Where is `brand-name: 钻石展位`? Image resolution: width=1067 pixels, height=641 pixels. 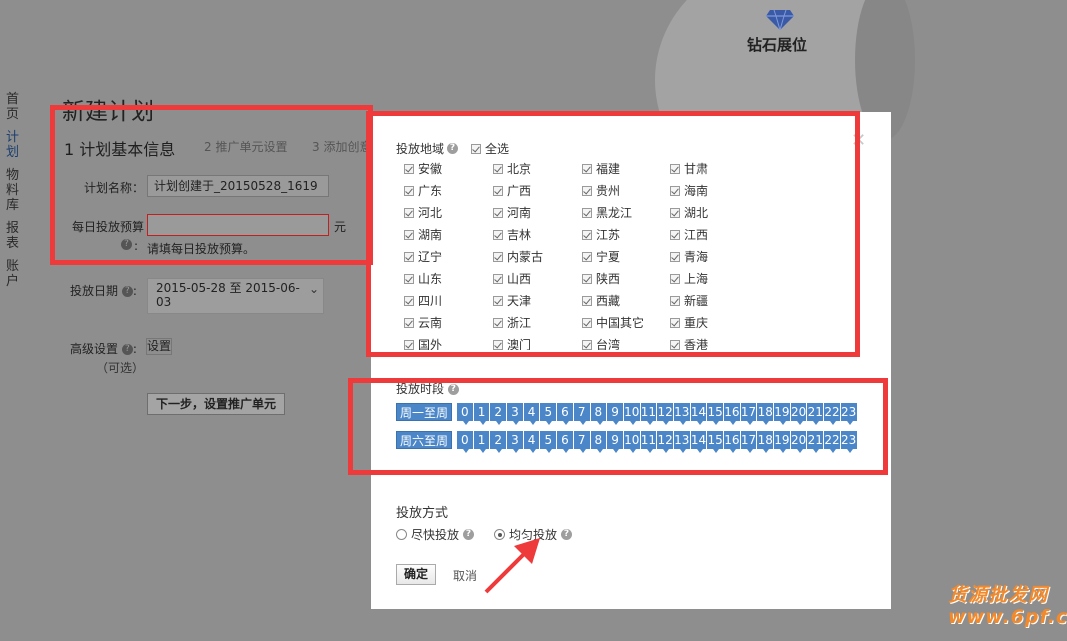
brand-name: 钻石展位 is located at coordinates (777, 45).